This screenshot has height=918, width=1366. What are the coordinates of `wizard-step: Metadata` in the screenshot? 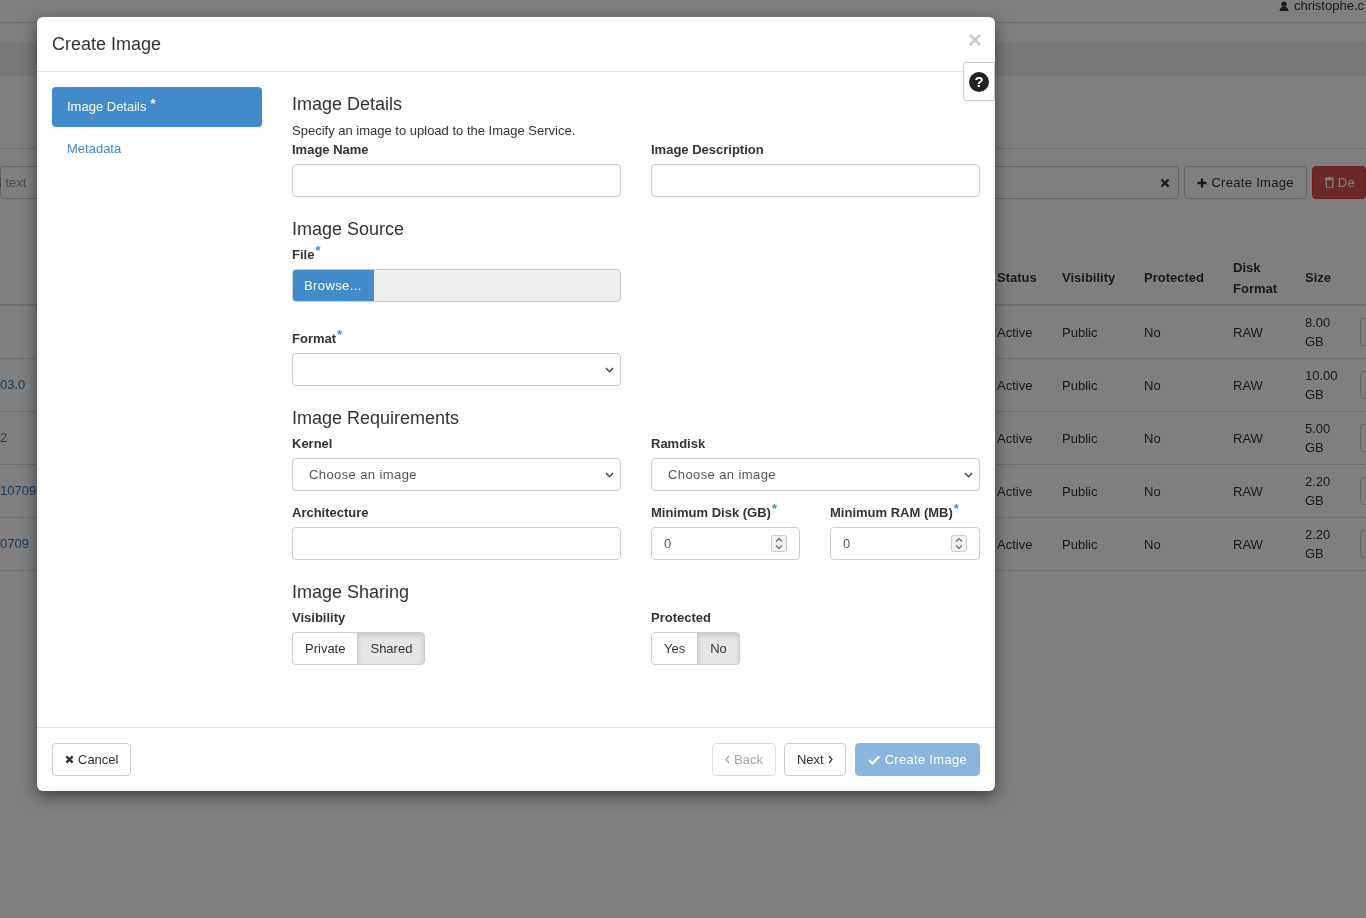 It's located at (157, 149).